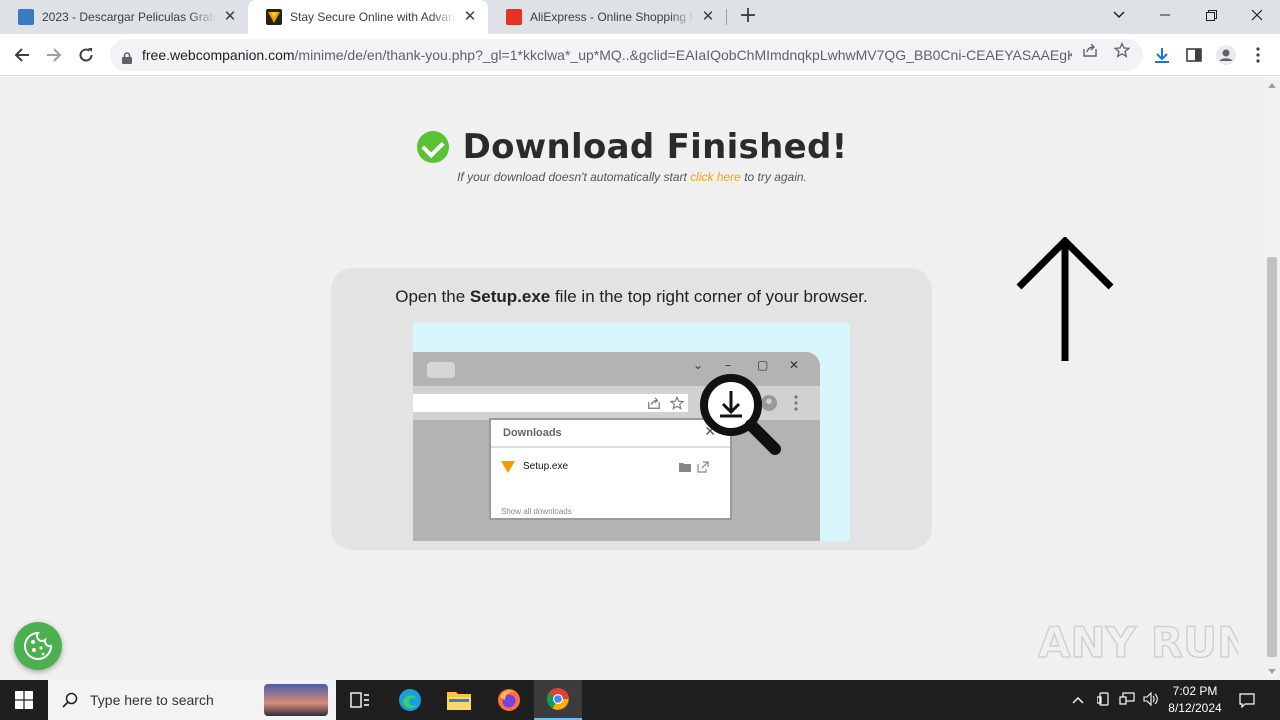  I want to click on edge-icon, so click(410, 700).